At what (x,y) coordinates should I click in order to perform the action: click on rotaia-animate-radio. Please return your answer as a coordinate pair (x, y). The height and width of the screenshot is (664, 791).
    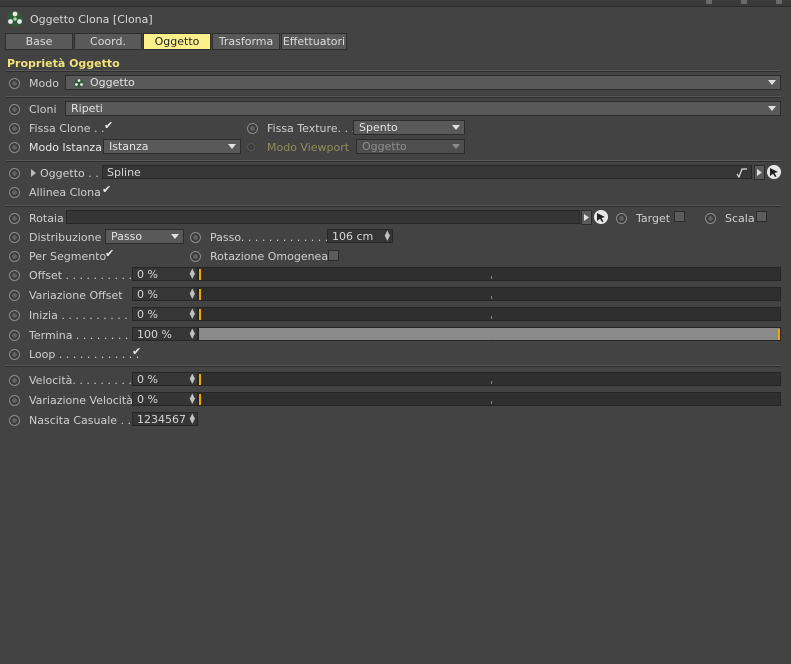
    Looking at the image, I should click on (14, 218).